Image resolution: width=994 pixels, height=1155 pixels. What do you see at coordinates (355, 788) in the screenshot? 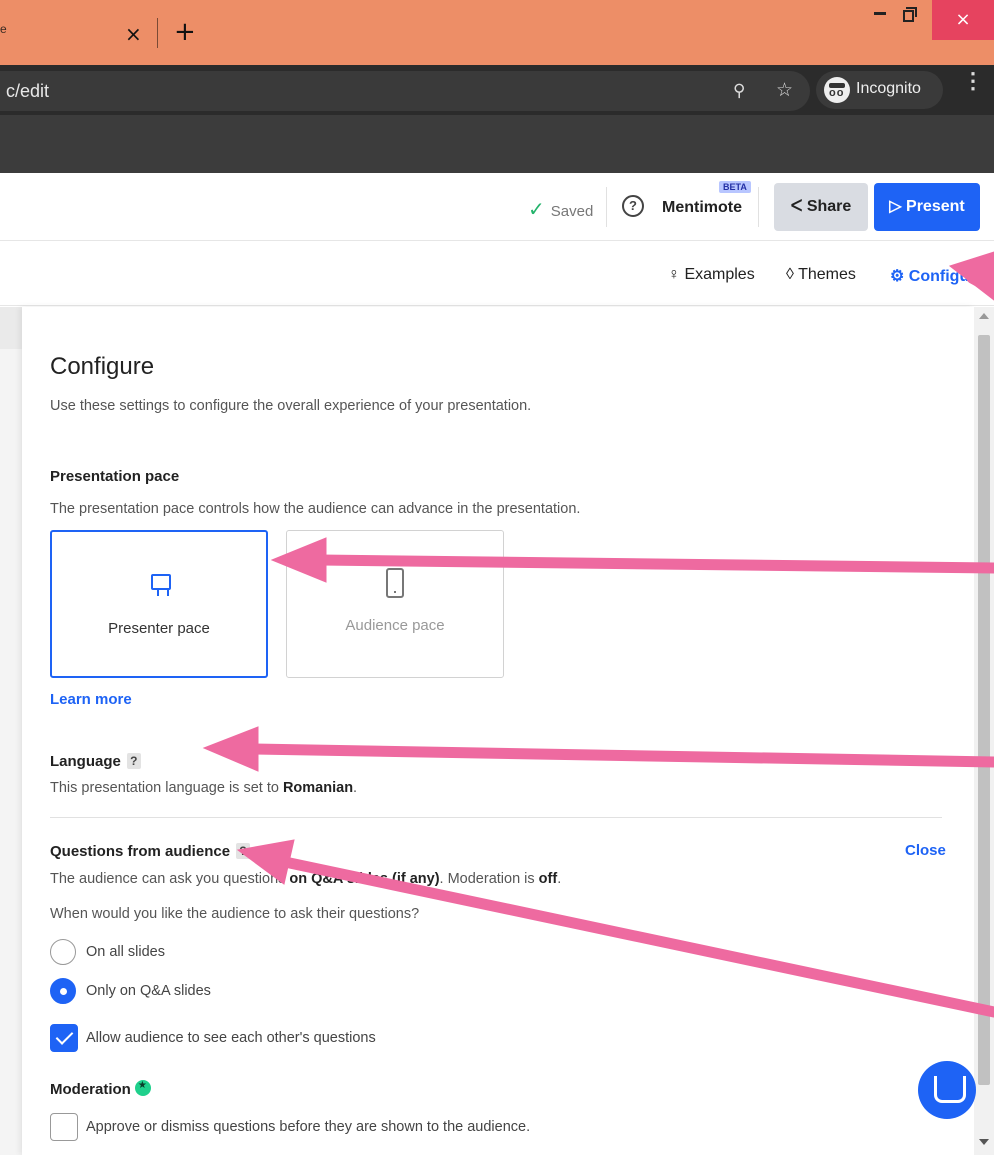
I see `language-desc-suffix: .` at bounding box center [355, 788].